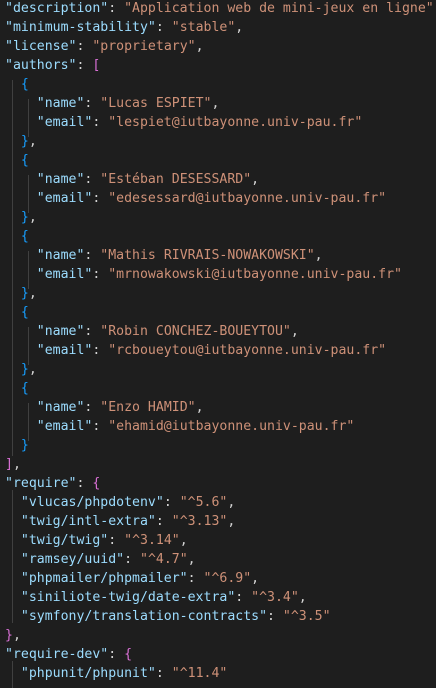  I want to click on code-line: "siniliote-twig/date-extra": "^3.4",, so click(156, 597).